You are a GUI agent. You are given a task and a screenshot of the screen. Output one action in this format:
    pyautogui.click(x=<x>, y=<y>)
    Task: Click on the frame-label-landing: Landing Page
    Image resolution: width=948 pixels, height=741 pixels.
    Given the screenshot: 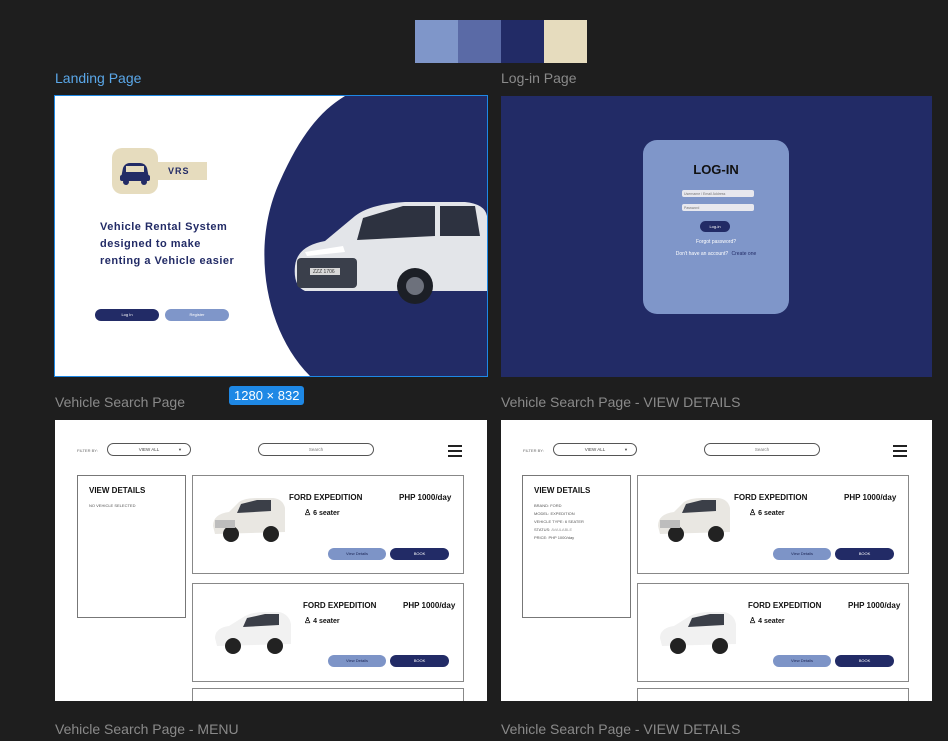 What is the action you would take?
    pyautogui.click(x=98, y=78)
    